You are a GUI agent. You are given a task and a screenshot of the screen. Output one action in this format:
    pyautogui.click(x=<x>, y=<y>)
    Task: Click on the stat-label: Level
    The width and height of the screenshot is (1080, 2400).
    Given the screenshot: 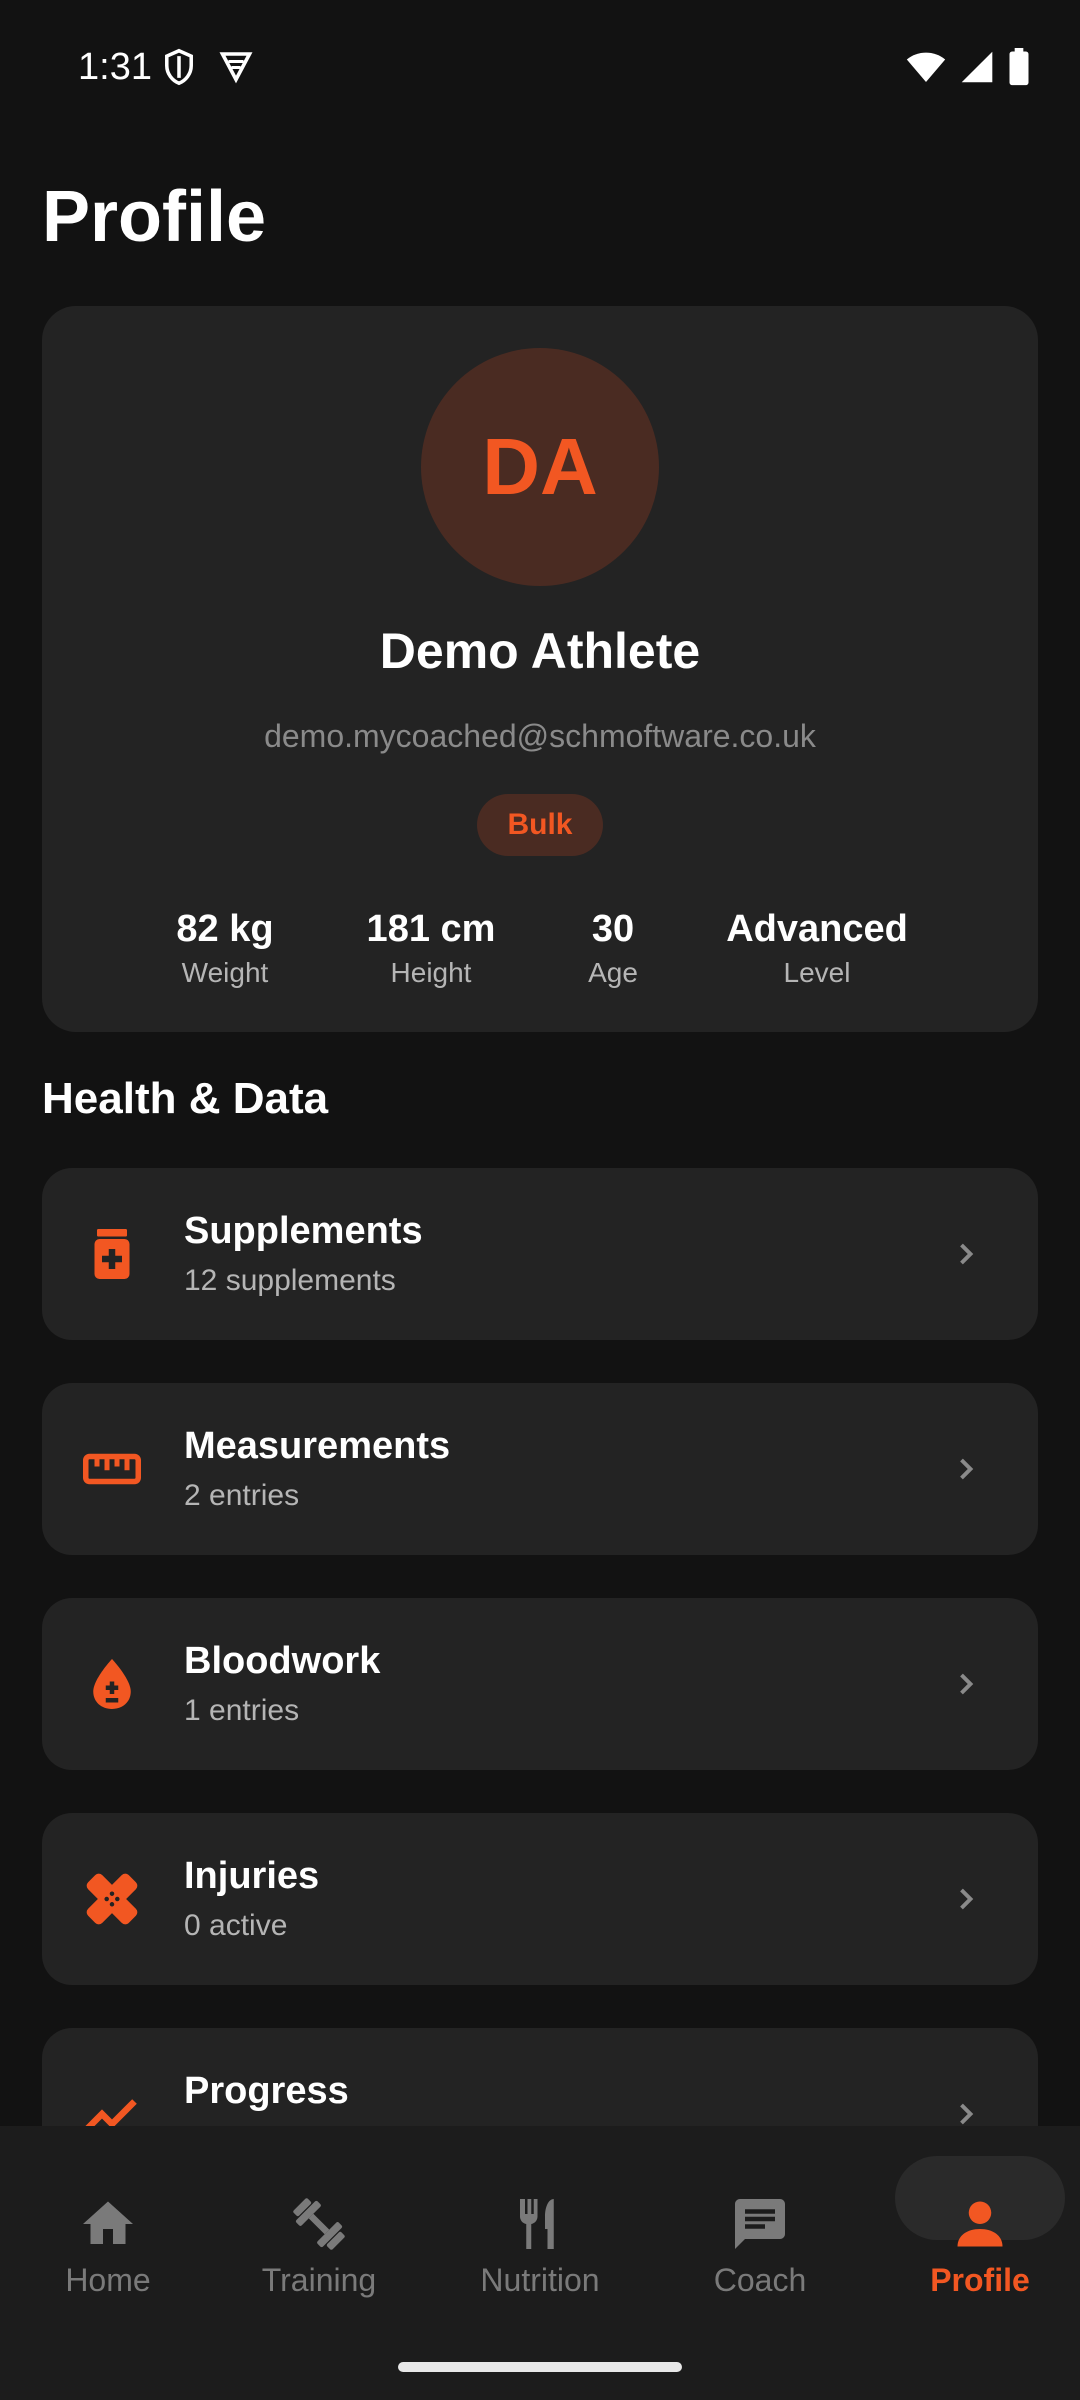 What is the action you would take?
    pyautogui.click(x=817, y=972)
    